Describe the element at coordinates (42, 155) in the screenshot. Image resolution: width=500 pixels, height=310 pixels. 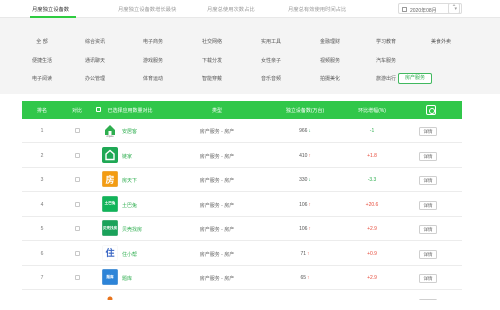
I see `rank: 2` at that location.